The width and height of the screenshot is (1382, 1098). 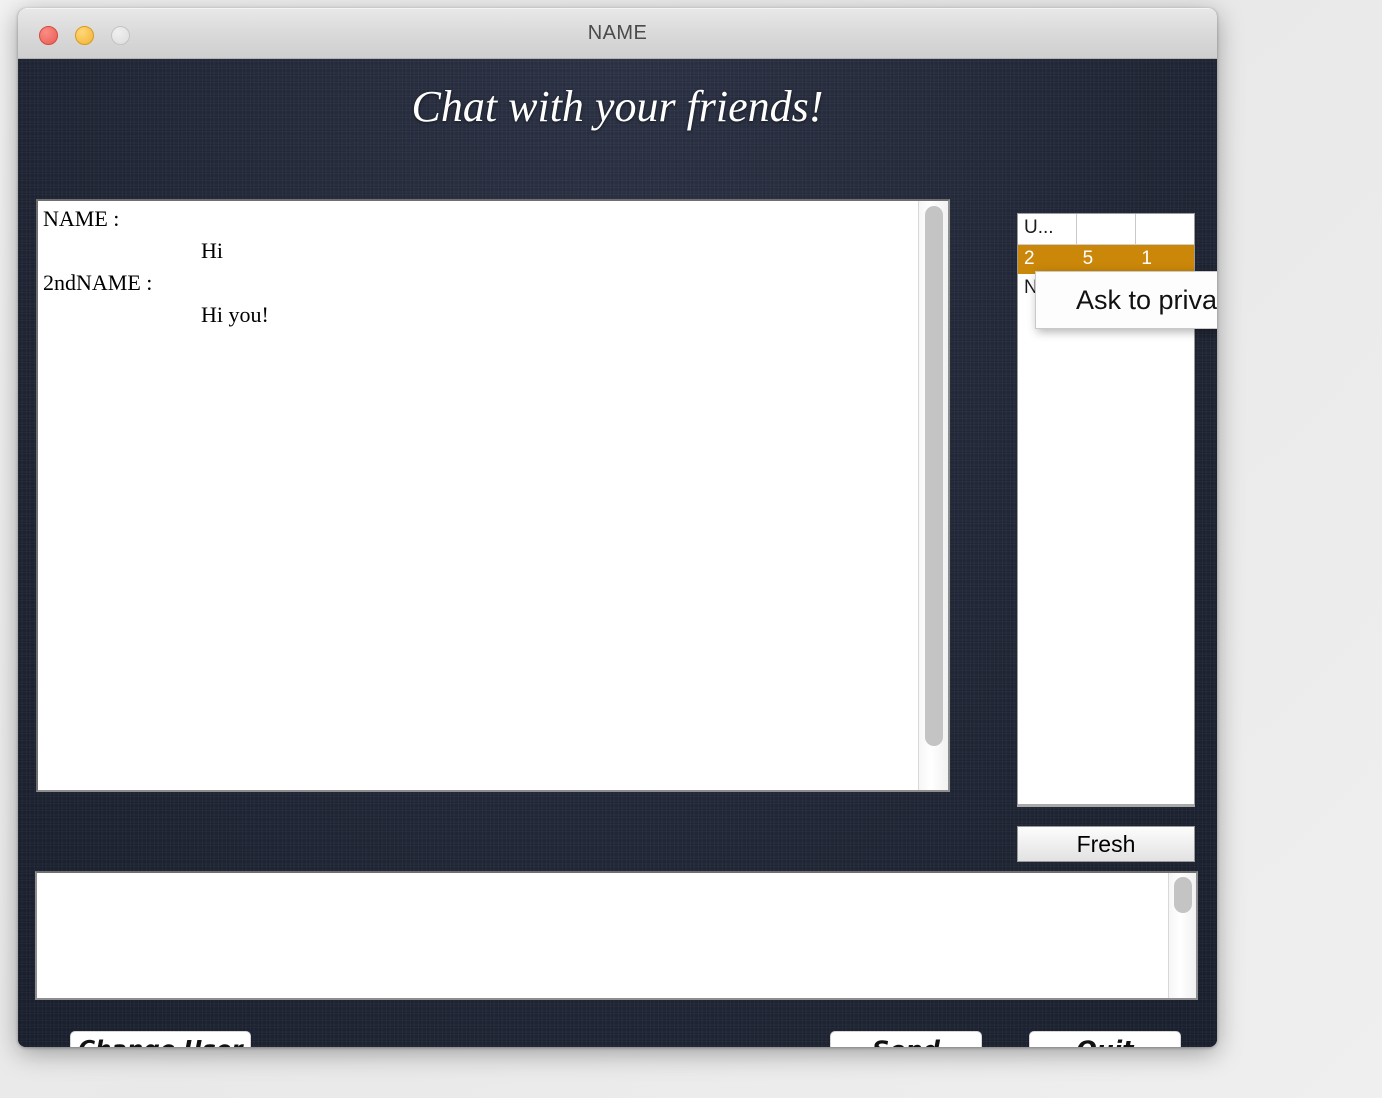 I want to click on message-input-scrollbar-thumb, so click(x=1183, y=895).